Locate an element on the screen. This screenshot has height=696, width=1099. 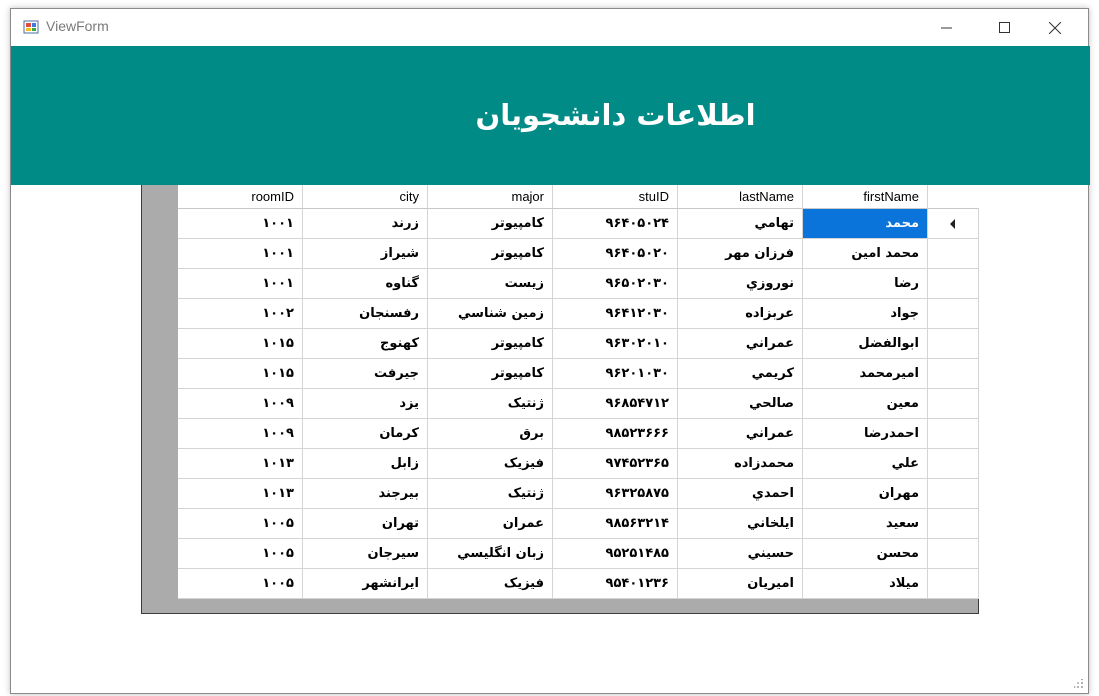
cell-city: کهنوج is located at coordinates (365, 344).